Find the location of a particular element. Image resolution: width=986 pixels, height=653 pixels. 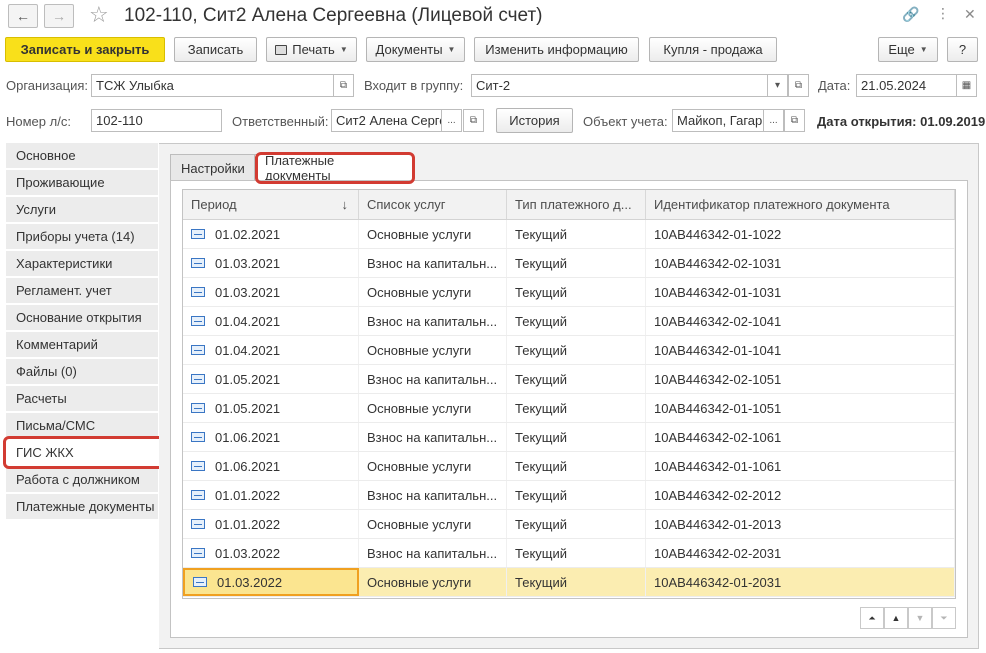

sidebar-item-8: Комментарий is located at coordinates (82, 345).